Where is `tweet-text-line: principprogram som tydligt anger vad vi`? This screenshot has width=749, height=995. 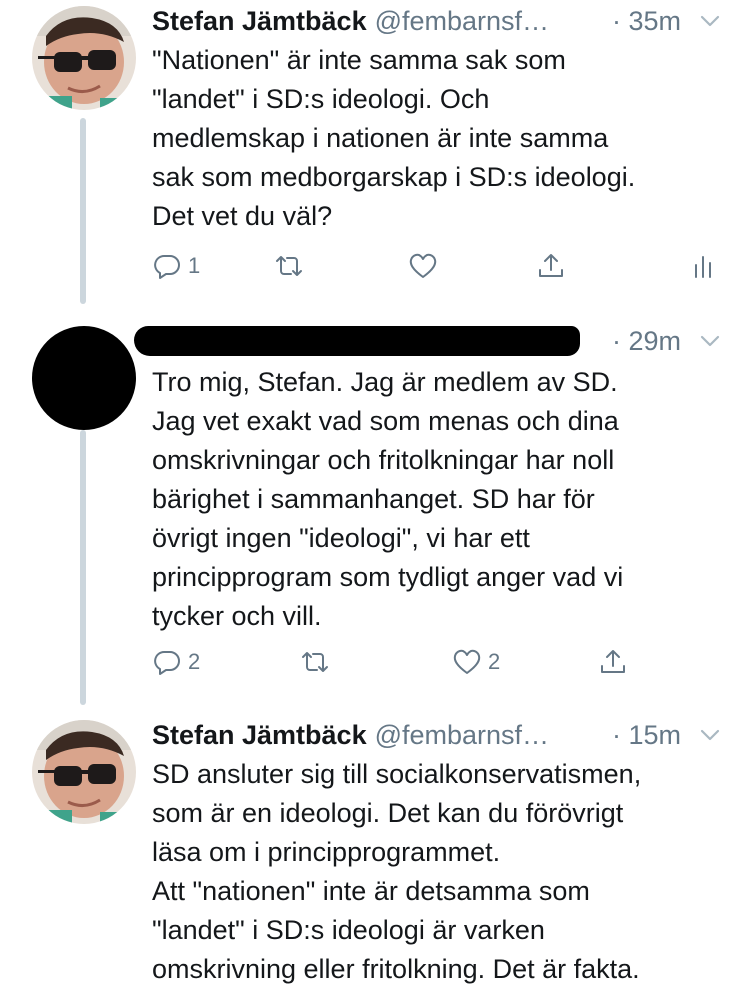
tweet-text-line: principprogram som tydligt anger vad vi is located at coordinates (388, 577).